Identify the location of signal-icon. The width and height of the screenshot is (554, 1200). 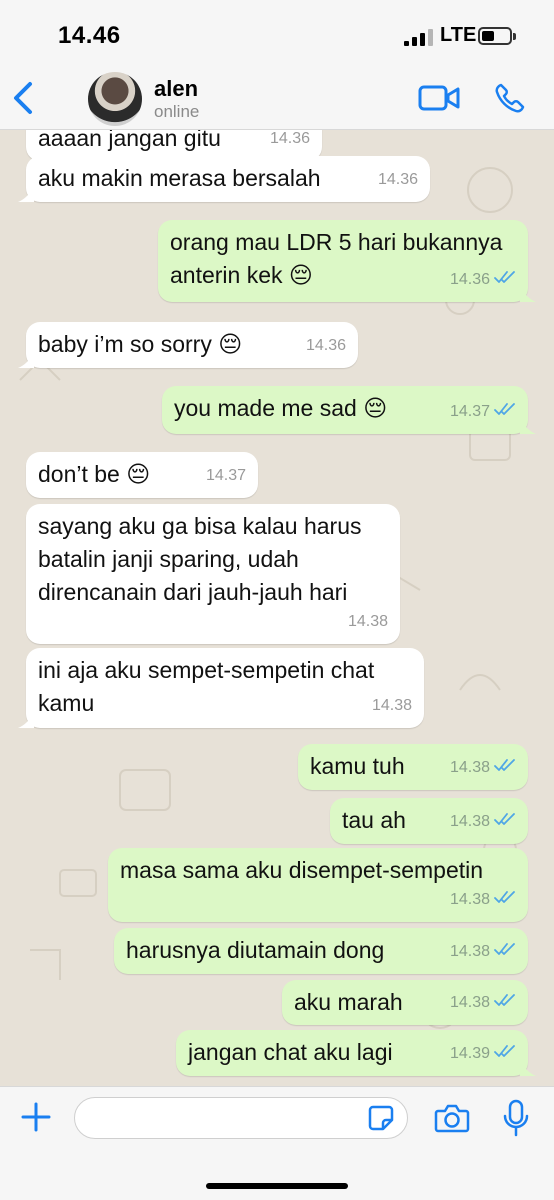
(419, 37).